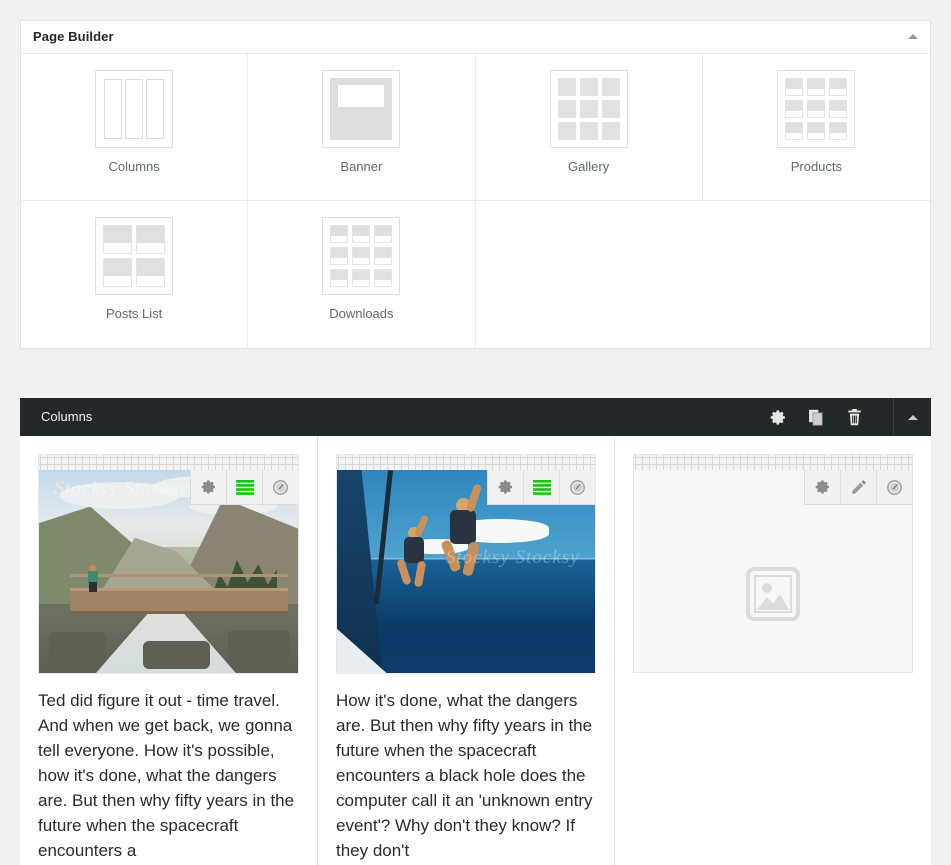 The image size is (951, 865). I want to click on module-label: Columns, so click(134, 166).